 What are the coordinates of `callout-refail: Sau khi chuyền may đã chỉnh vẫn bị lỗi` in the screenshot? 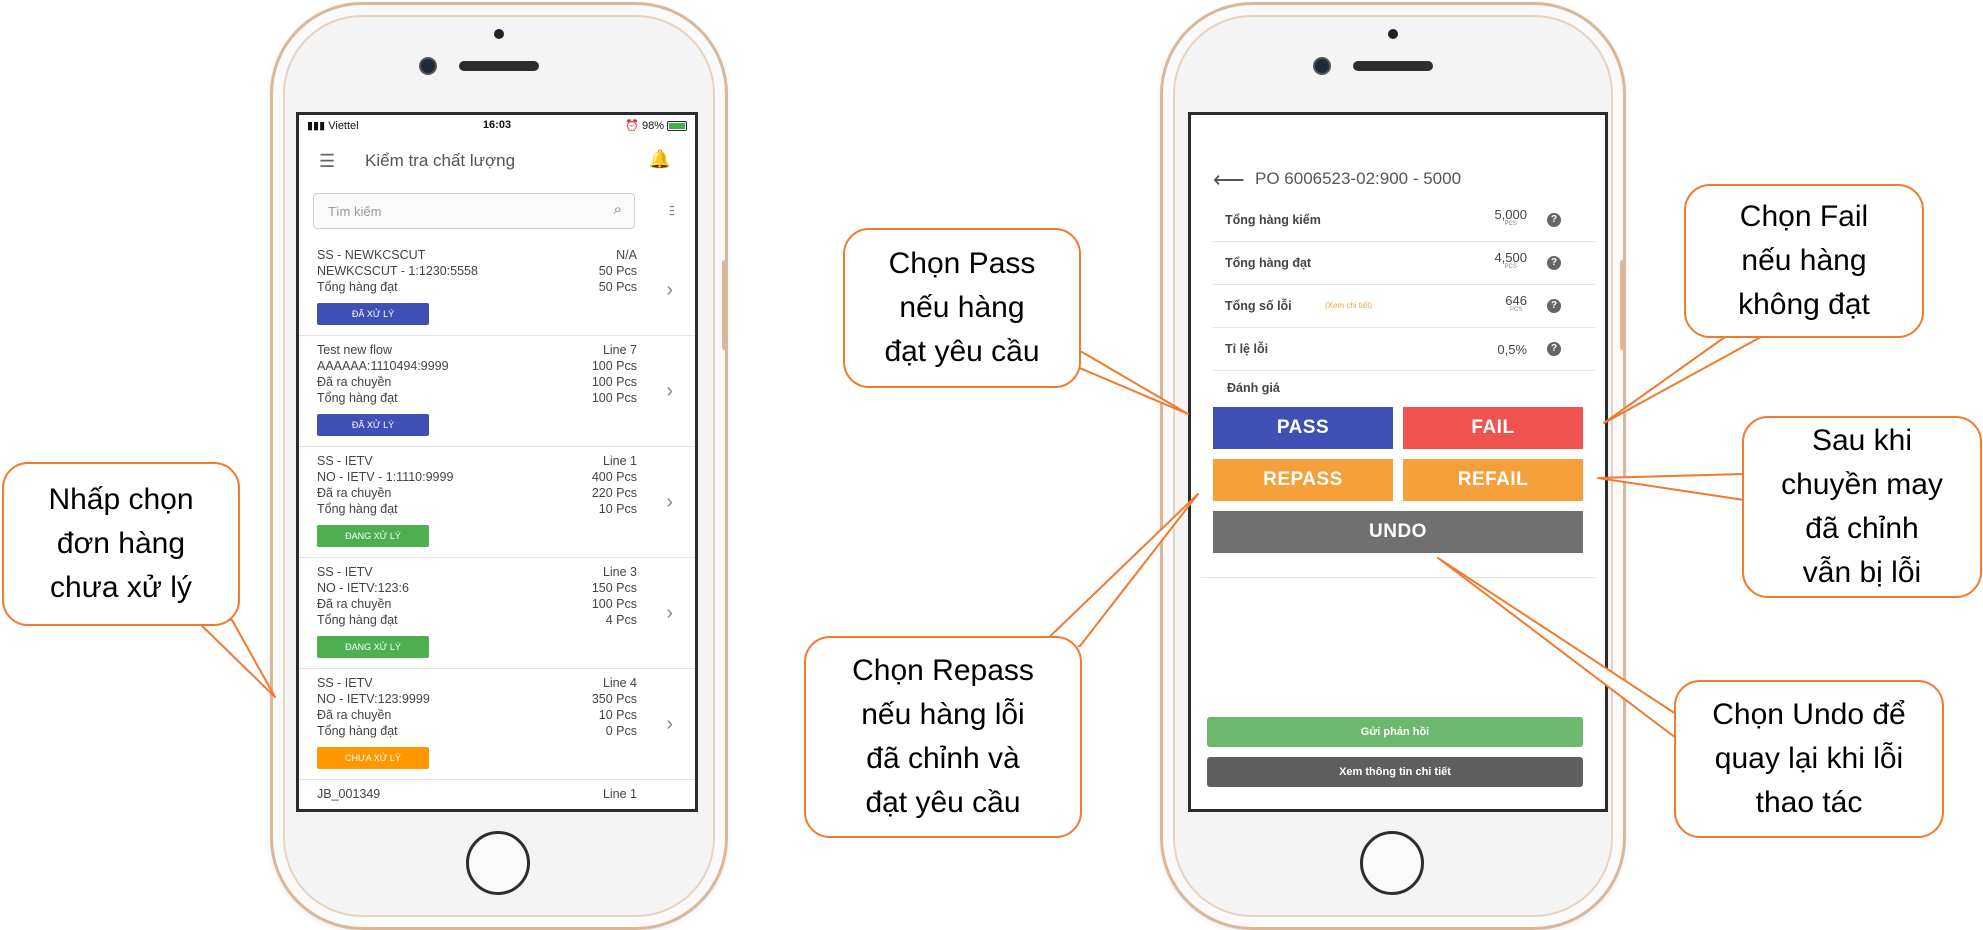 It's located at (1862, 507).